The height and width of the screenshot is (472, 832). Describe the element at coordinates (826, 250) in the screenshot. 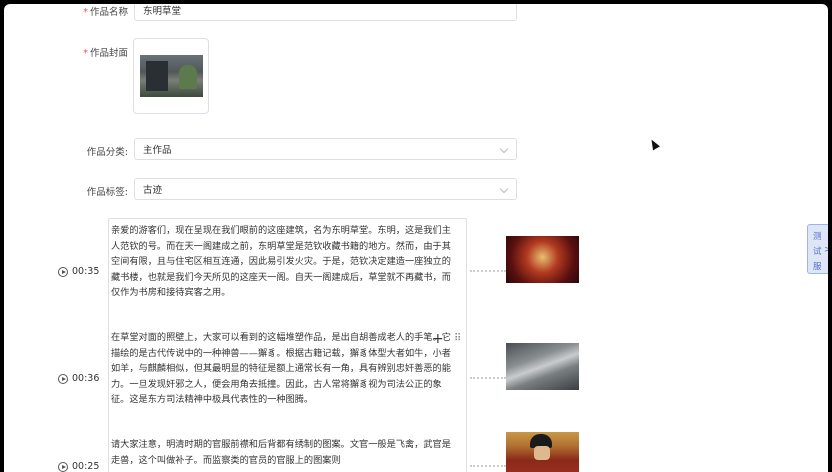

I see `chevron-right-icon: >` at that location.